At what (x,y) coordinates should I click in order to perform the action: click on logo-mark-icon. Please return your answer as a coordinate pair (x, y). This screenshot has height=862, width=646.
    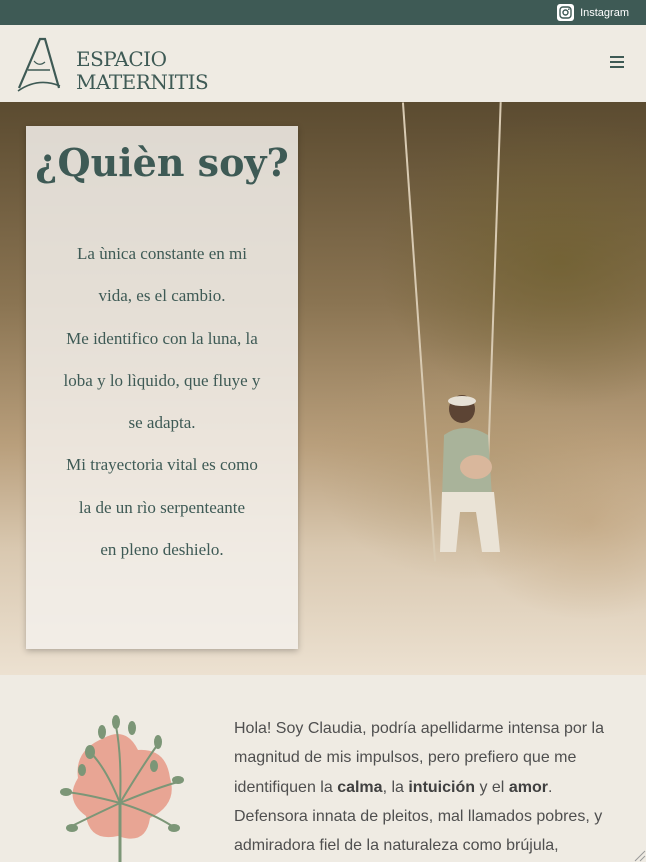
    Looking at the image, I should click on (39, 64).